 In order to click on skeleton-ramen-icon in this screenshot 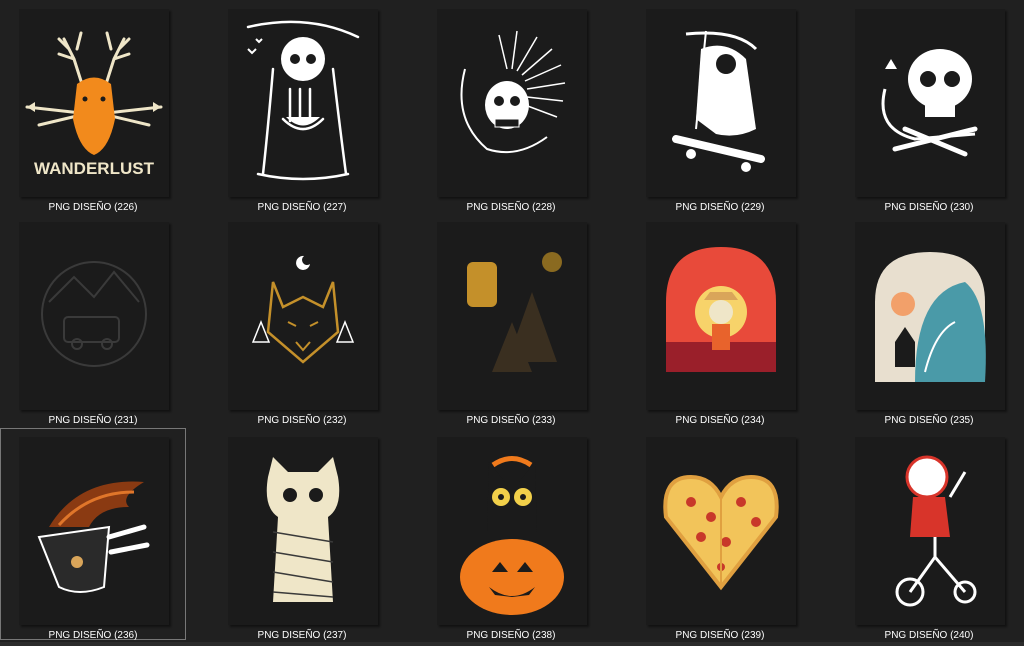, I will do `click(303, 100)`.